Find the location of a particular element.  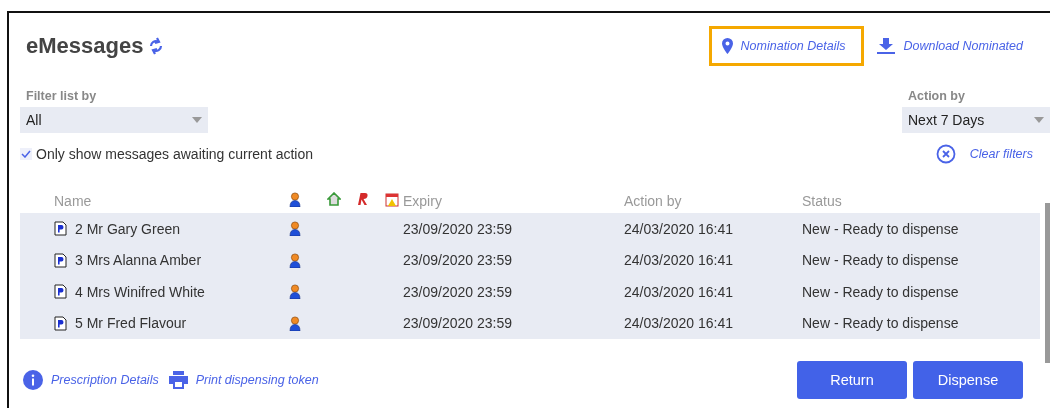

info-icon is located at coordinates (33, 380).